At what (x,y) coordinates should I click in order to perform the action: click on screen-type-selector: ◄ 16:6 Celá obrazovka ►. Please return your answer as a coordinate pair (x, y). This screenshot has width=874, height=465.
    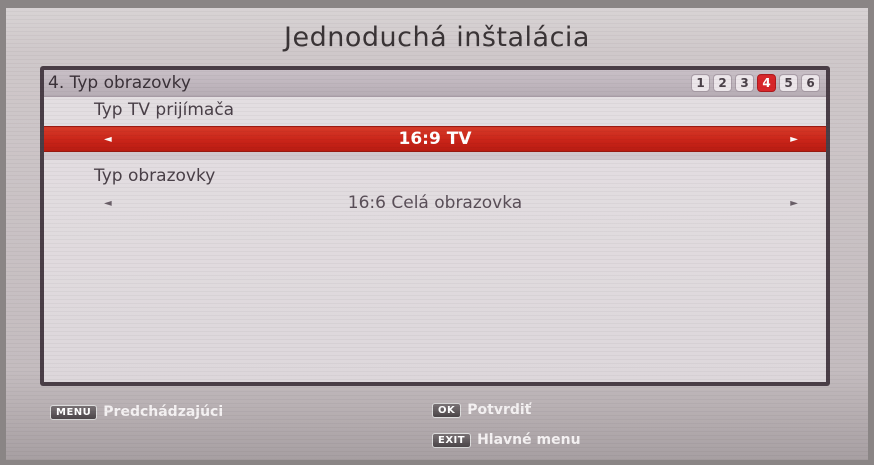
    Looking at the image, I should click on (435, 203).